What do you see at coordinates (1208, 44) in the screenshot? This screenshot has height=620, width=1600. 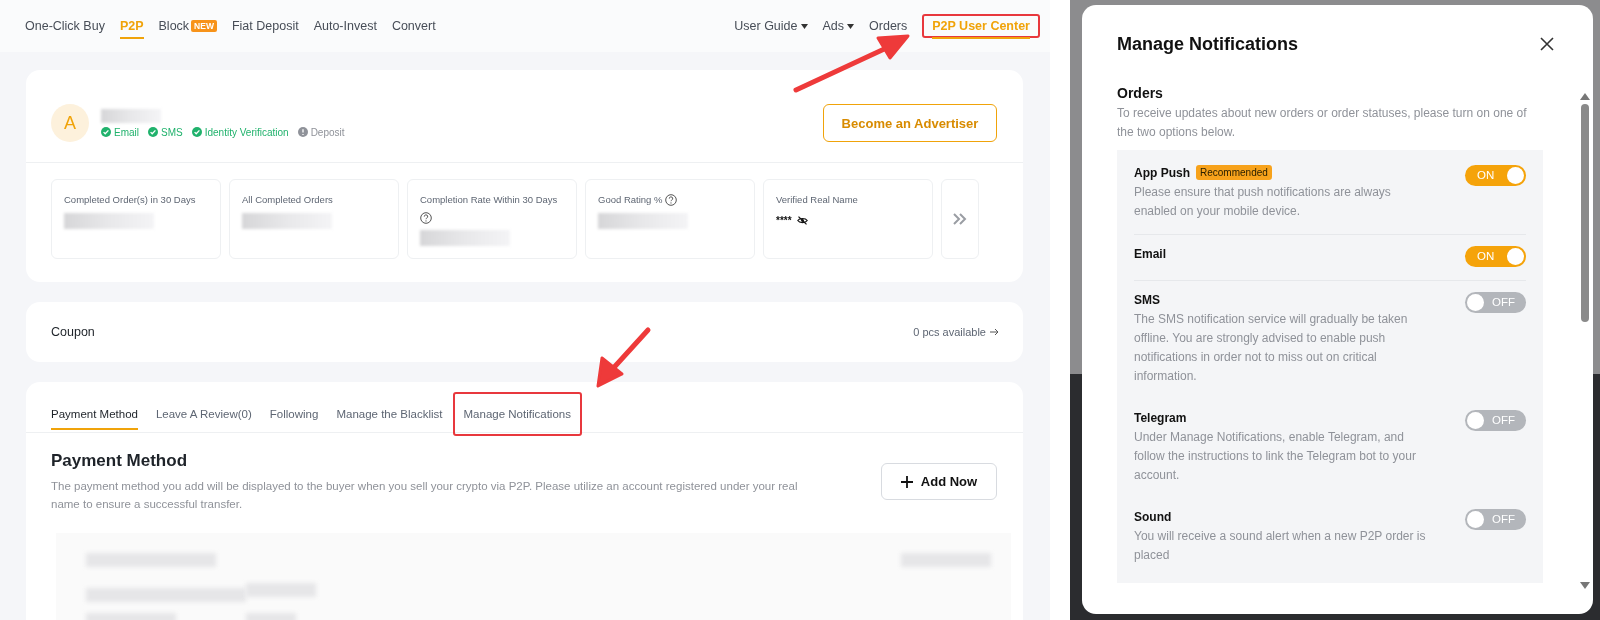 I see `dialog-title: Manage Notifications` at bounding box center [1208, 44].